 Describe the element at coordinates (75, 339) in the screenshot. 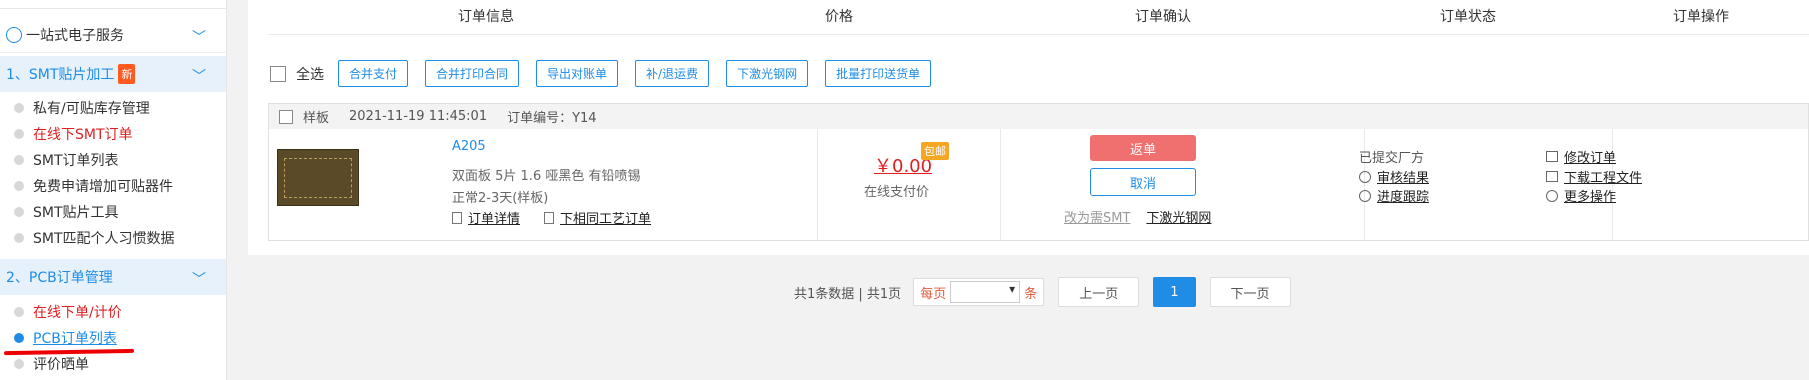

I see `sidebar-item-label: PCB订单列表` at that location.